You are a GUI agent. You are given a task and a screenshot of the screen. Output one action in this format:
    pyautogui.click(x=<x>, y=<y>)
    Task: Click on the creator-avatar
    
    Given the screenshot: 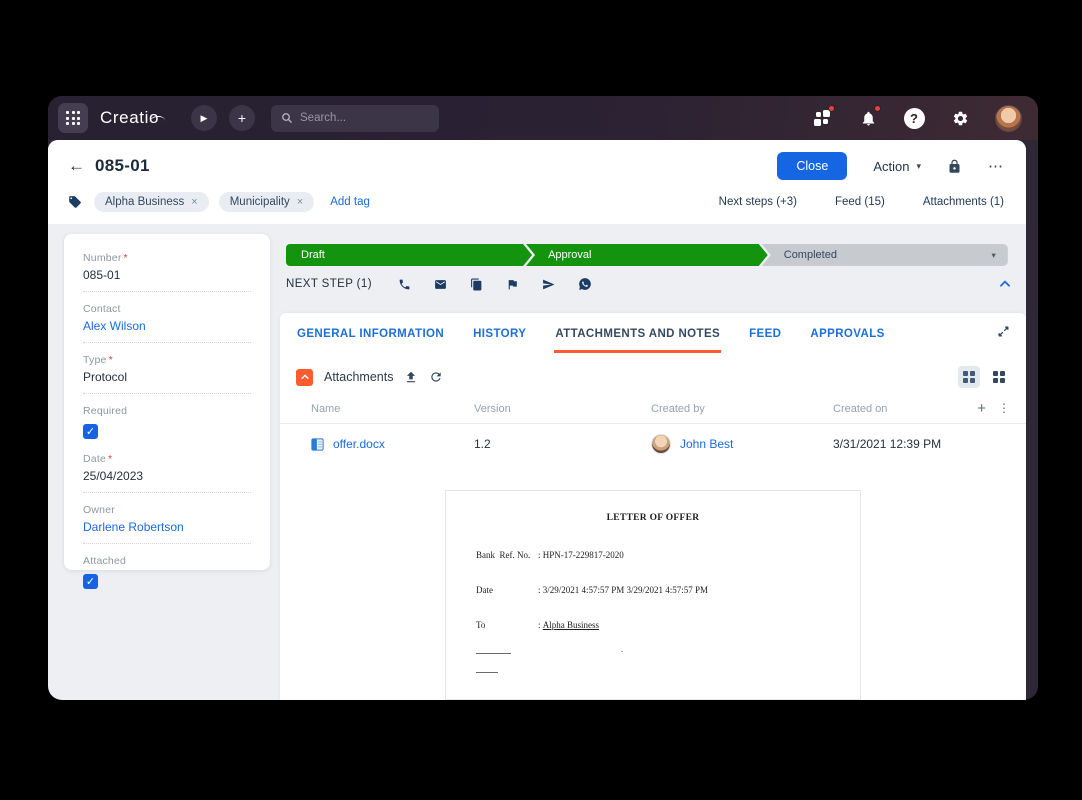 What is the action you would take?
    pyautogui.click(x=661, y=444)
    